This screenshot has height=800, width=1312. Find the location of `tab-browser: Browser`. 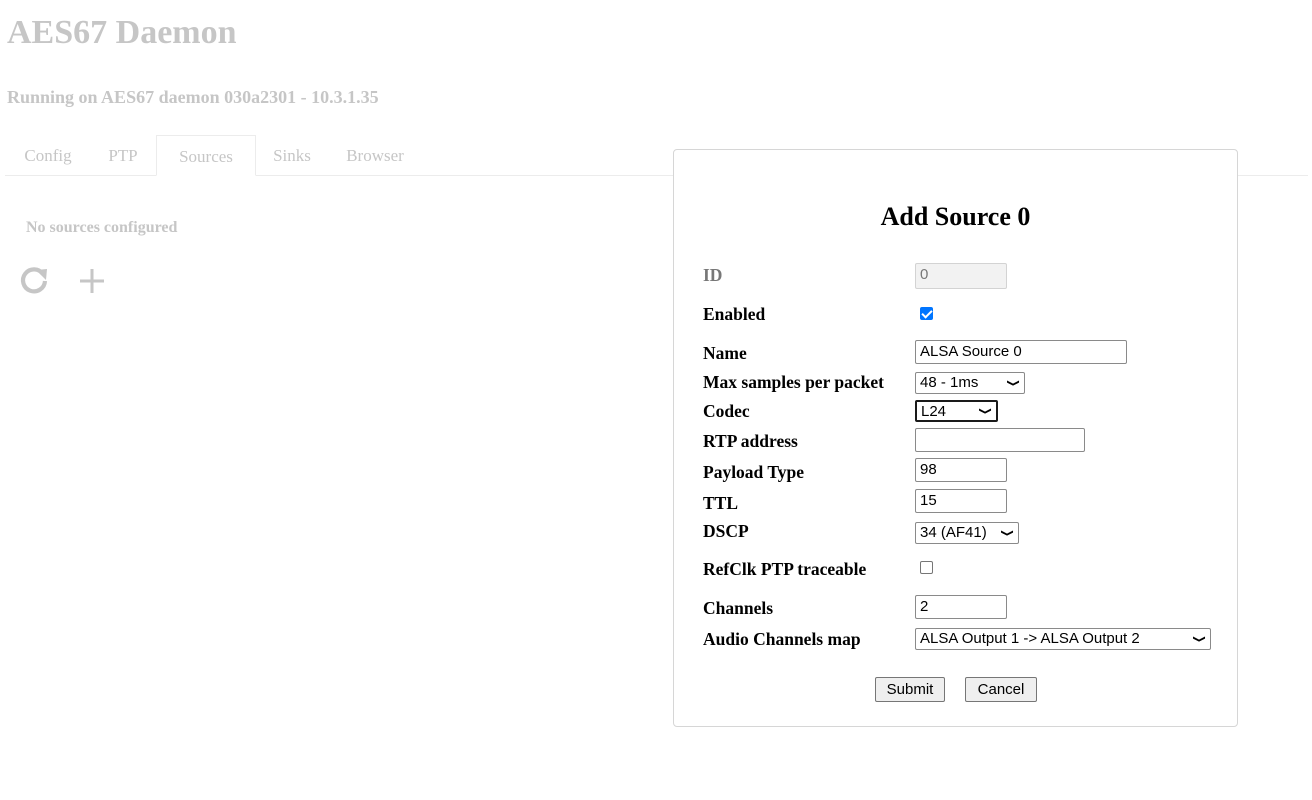

tab-browser: Browser is located at coordinates (375, 155).